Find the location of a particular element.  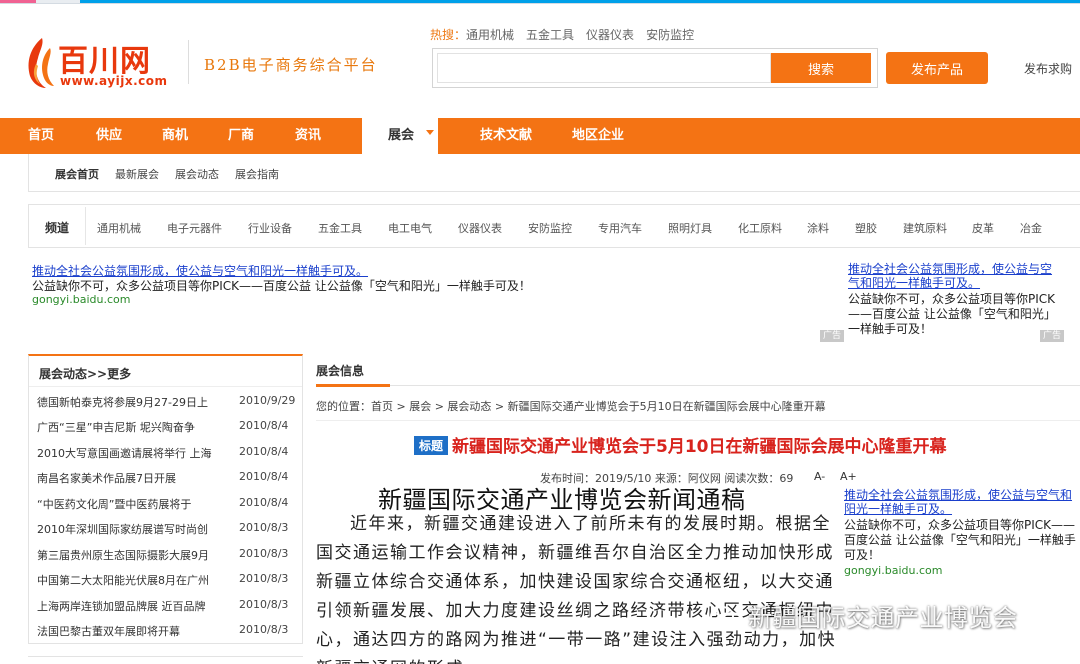

site-slogan: B2B电子商务综合平台 is located at coordinates (291, 65).